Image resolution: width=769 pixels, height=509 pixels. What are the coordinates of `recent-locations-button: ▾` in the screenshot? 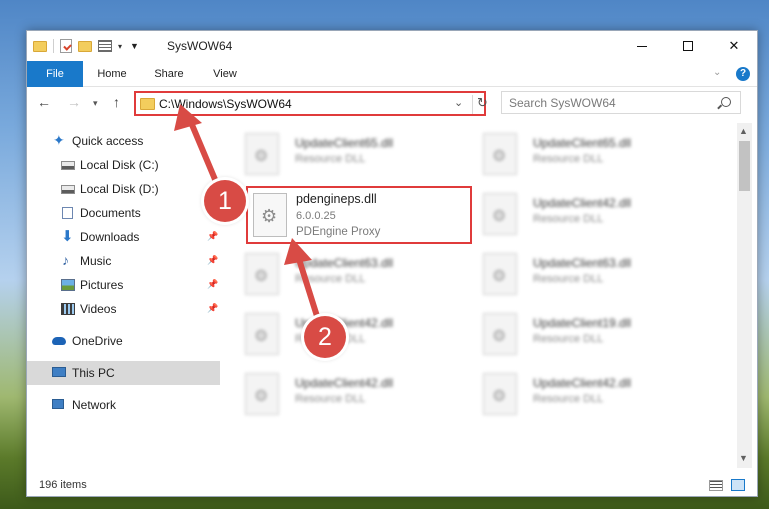 It's located at (95, 103).